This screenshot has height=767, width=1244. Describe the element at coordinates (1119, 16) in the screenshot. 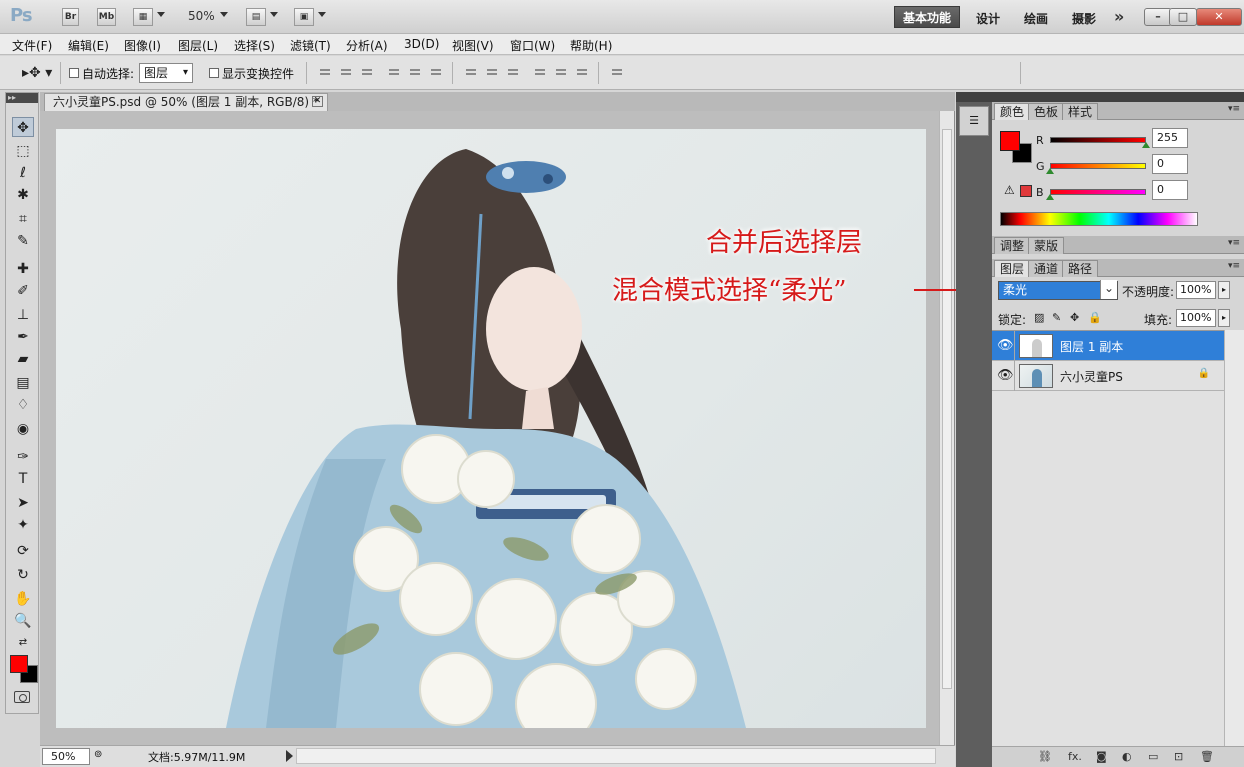

I see `more-workspaces-icon: »` at that location.